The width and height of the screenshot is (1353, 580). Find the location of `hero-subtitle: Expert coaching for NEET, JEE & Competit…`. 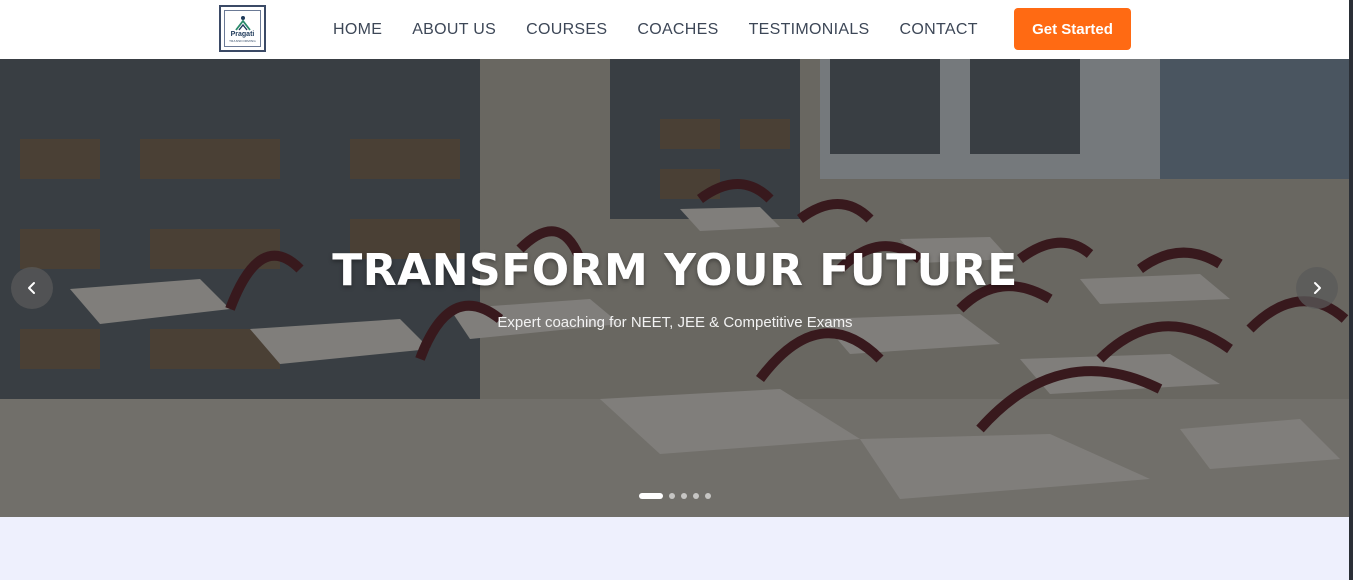

hero-subtitle: Expert coaching for NEET, JEE & Competit… is located at coordinates (675, 322).